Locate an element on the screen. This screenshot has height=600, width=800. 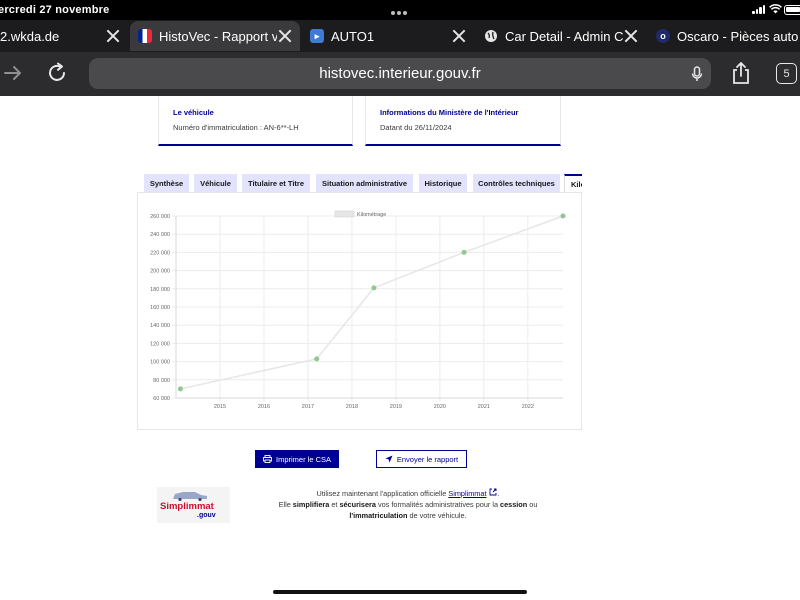
simplimmat-logo: Simplimmat .gouv is located at coordinates (193, 505).